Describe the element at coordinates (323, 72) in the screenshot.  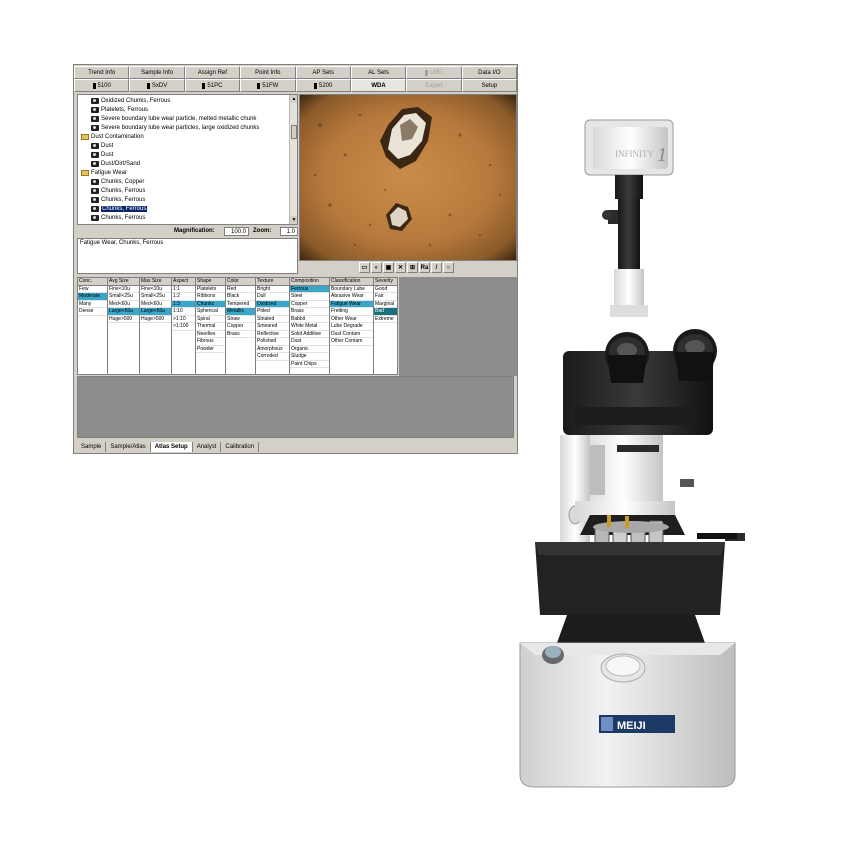
I see `tab-ap-sets: AP Sets` at that location.